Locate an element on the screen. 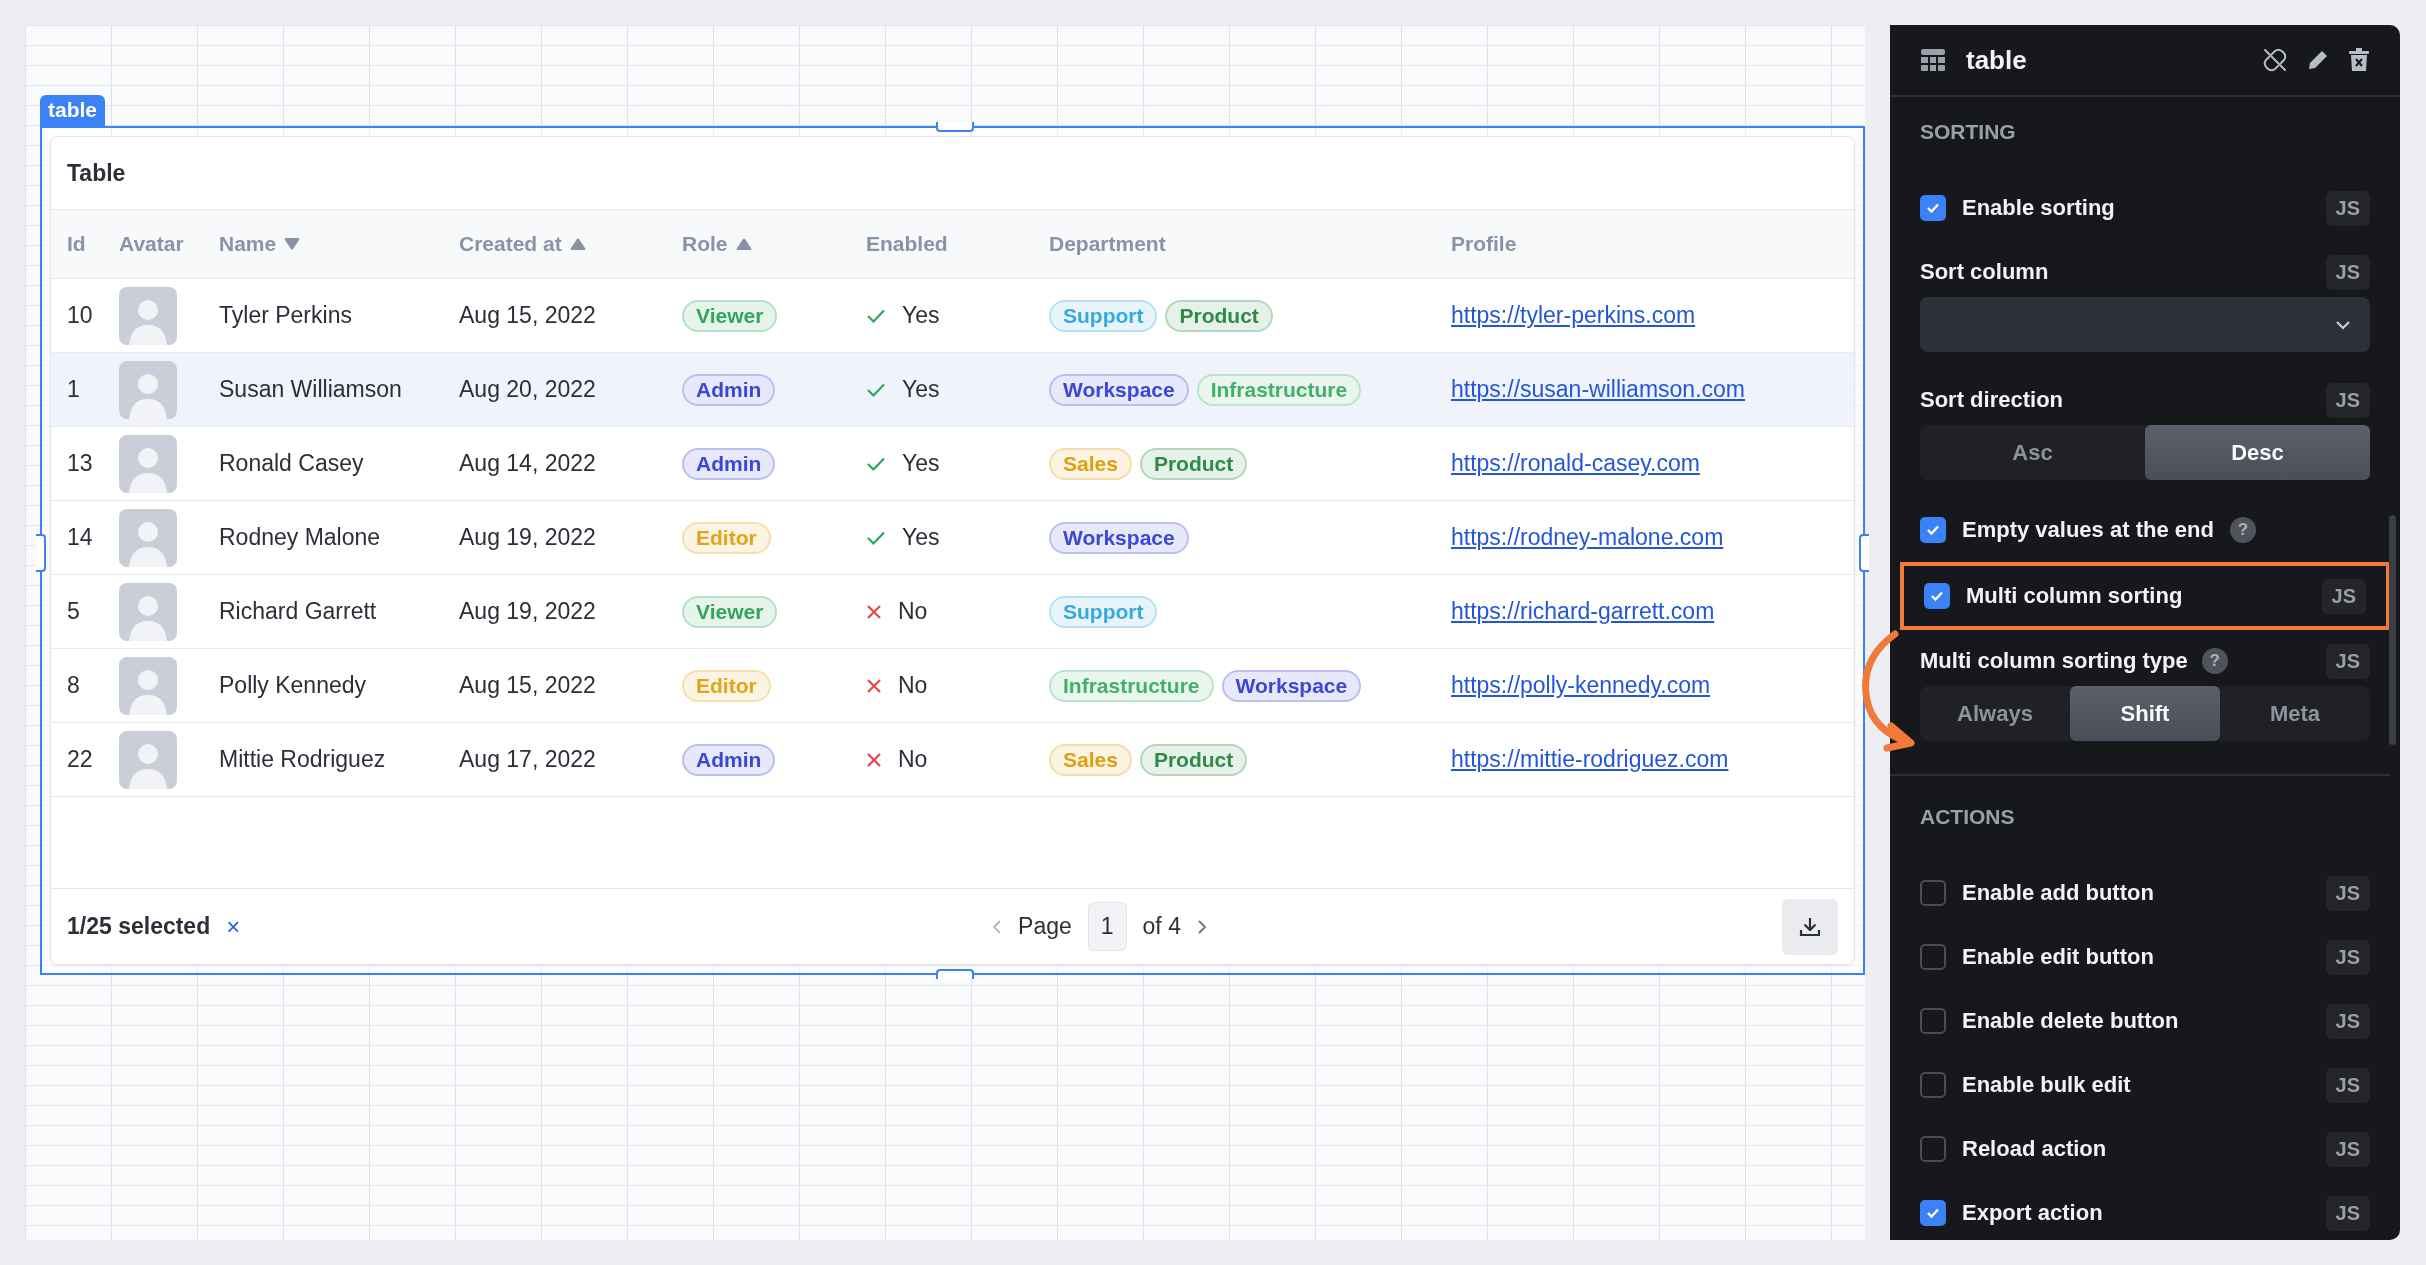  column-header: Role is located at coordinates (705, 244).